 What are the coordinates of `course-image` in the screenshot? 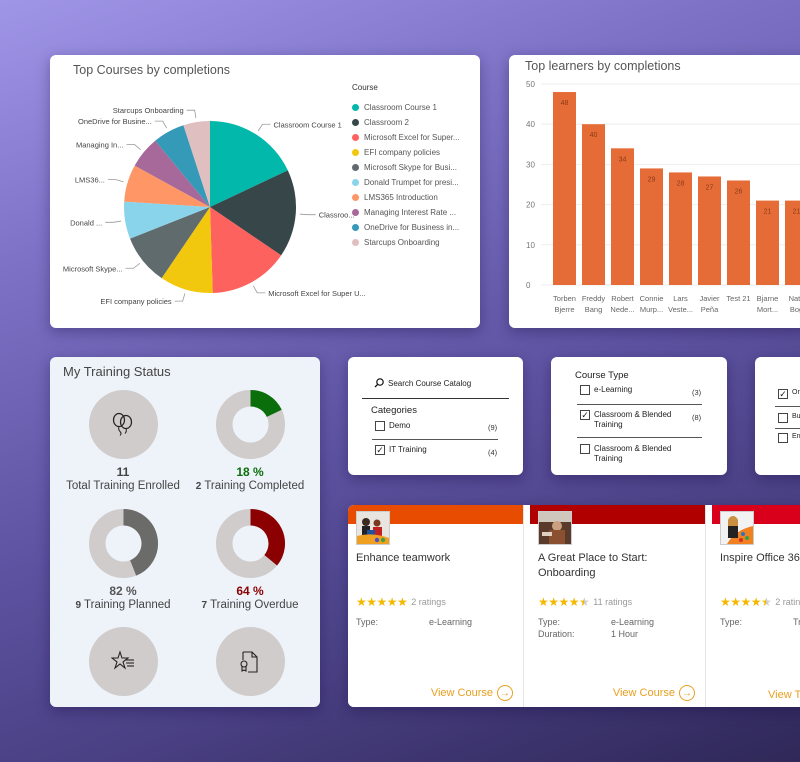 It's located at (373, 528).